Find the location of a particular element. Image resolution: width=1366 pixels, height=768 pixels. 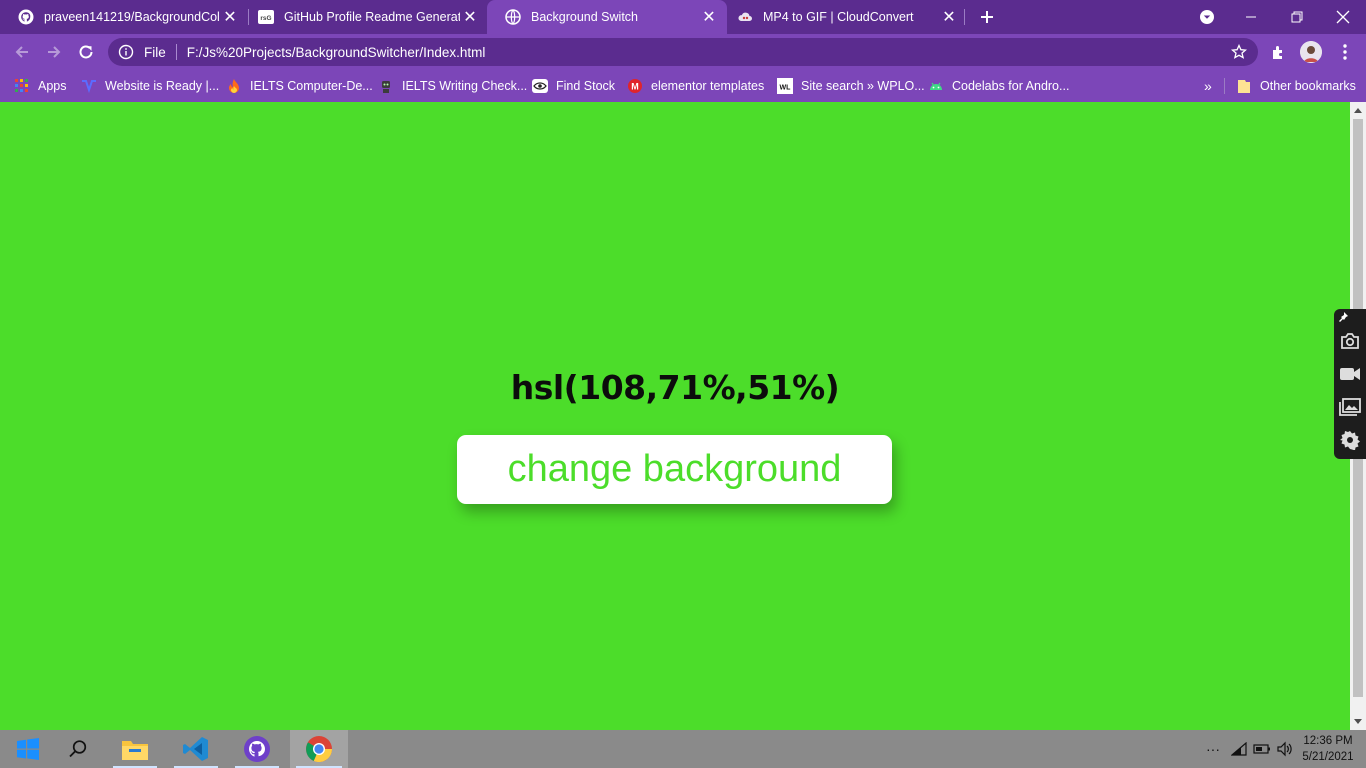

gallery-icon is located at coordinates (1350, 407).